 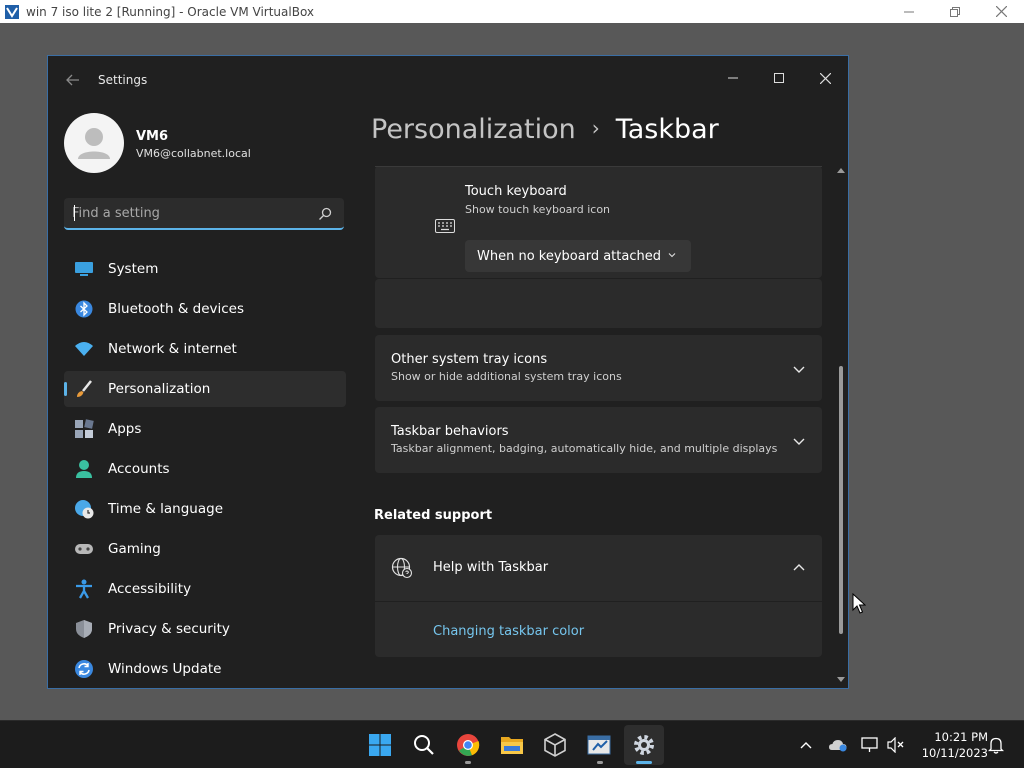 I want to click on sidebar-item-accounts: Accounts, so click(x=205, y=469).